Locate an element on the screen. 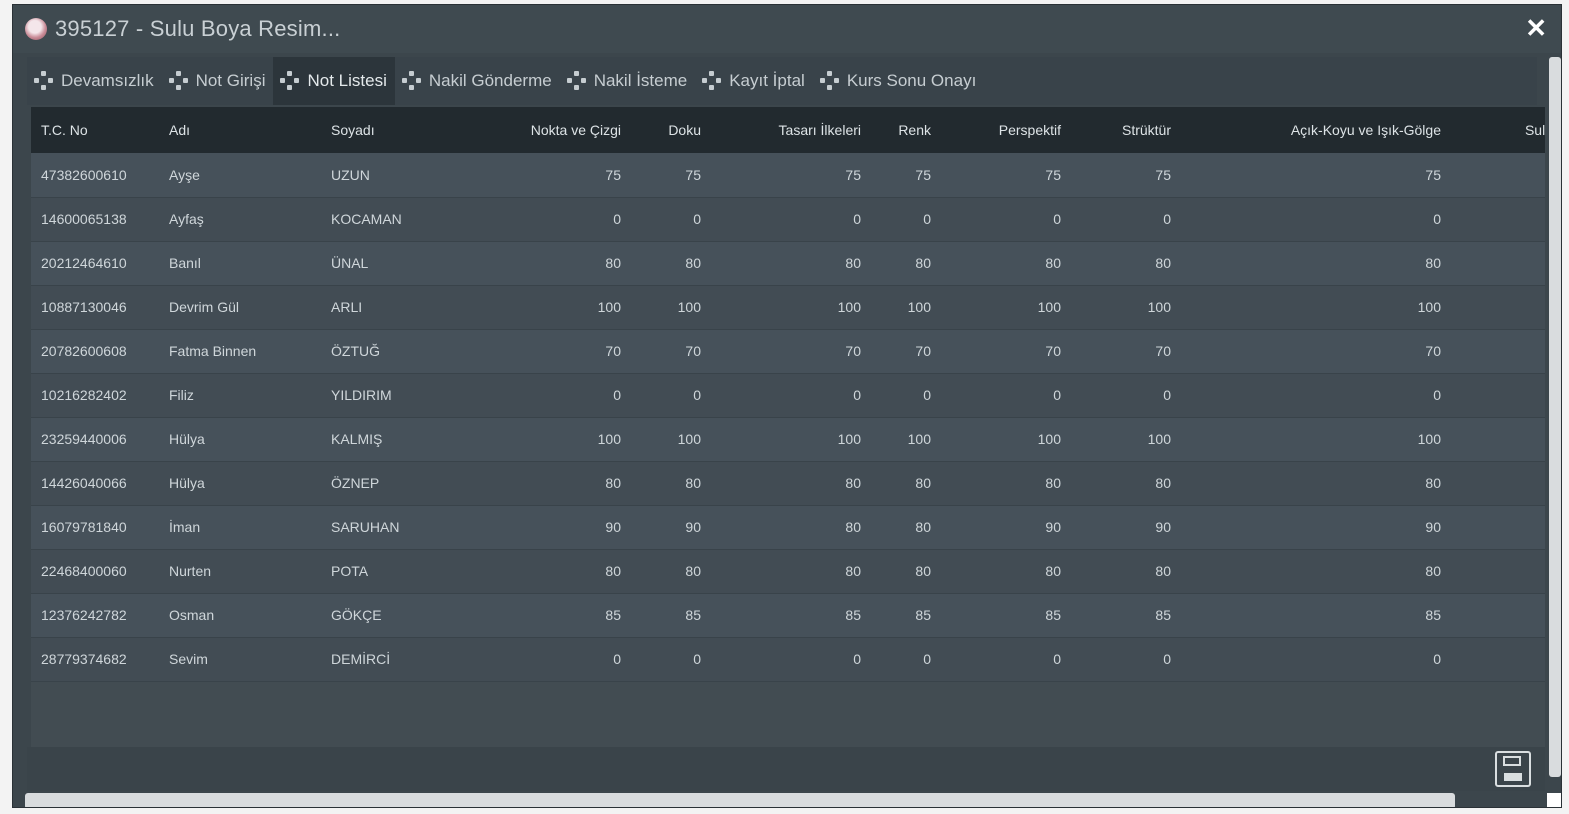 The height and width of the screenshot is (814, 1569). horizontal-scrollbar is located at coordinates (740, 800).